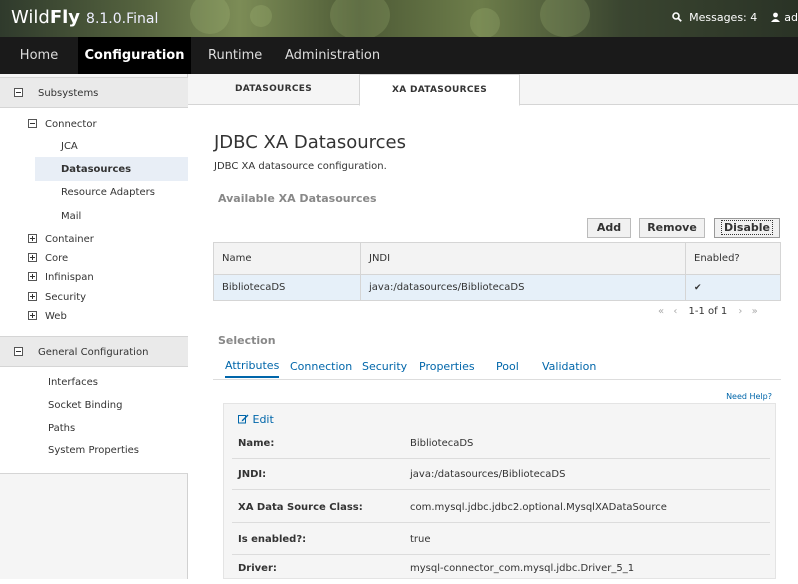  I want to click on cell-name: BibliotecaDS, so click(287, 287).